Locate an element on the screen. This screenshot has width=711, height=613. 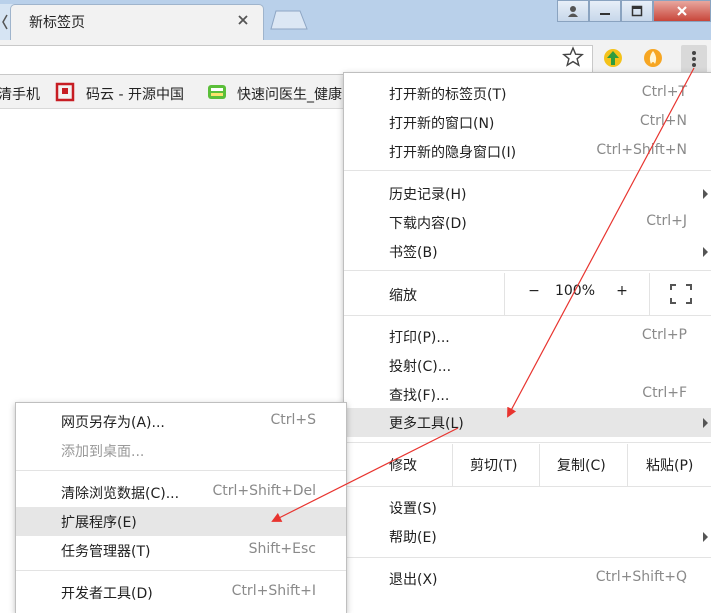
menu-item-new-tab: 打开新的标签页(T) Ctrl+T is located at coordinates (527, 93).